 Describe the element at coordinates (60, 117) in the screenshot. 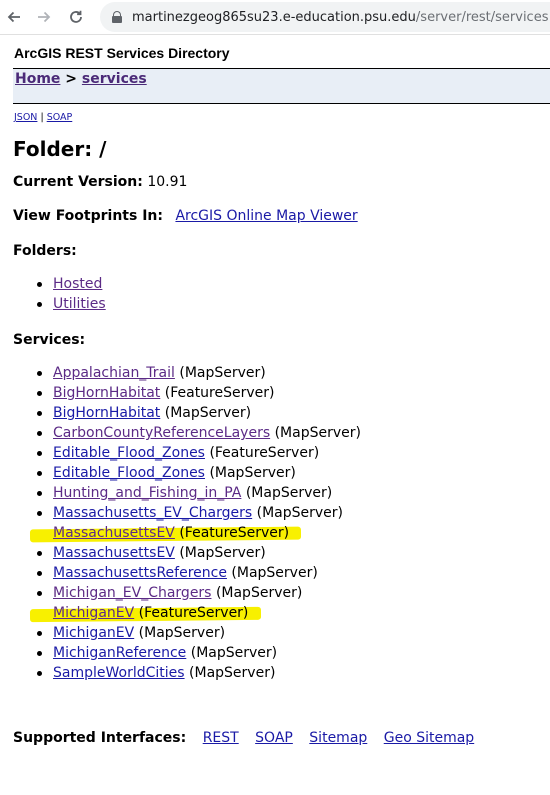

I see `soap-link: SOAP` at that location.